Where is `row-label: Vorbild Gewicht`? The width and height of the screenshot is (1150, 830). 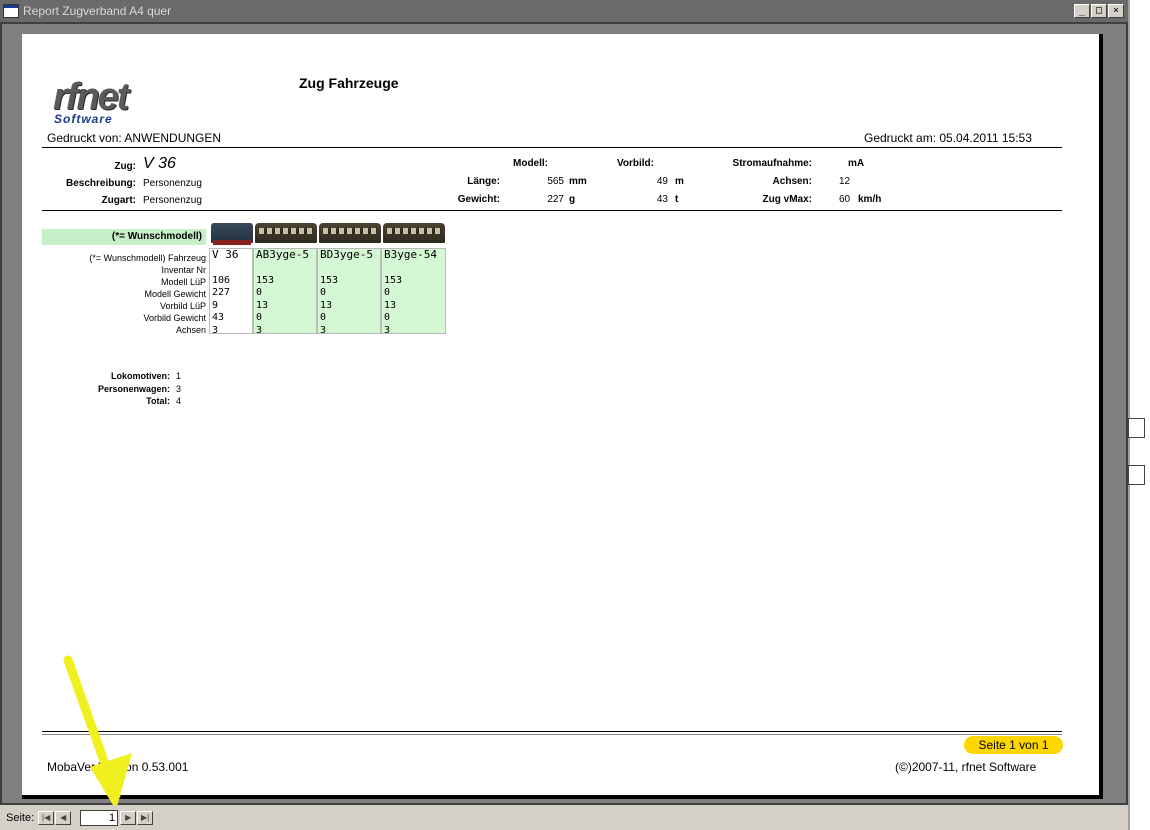
row-label: Vorbild Gewicht is located at coordinates (174, 318).